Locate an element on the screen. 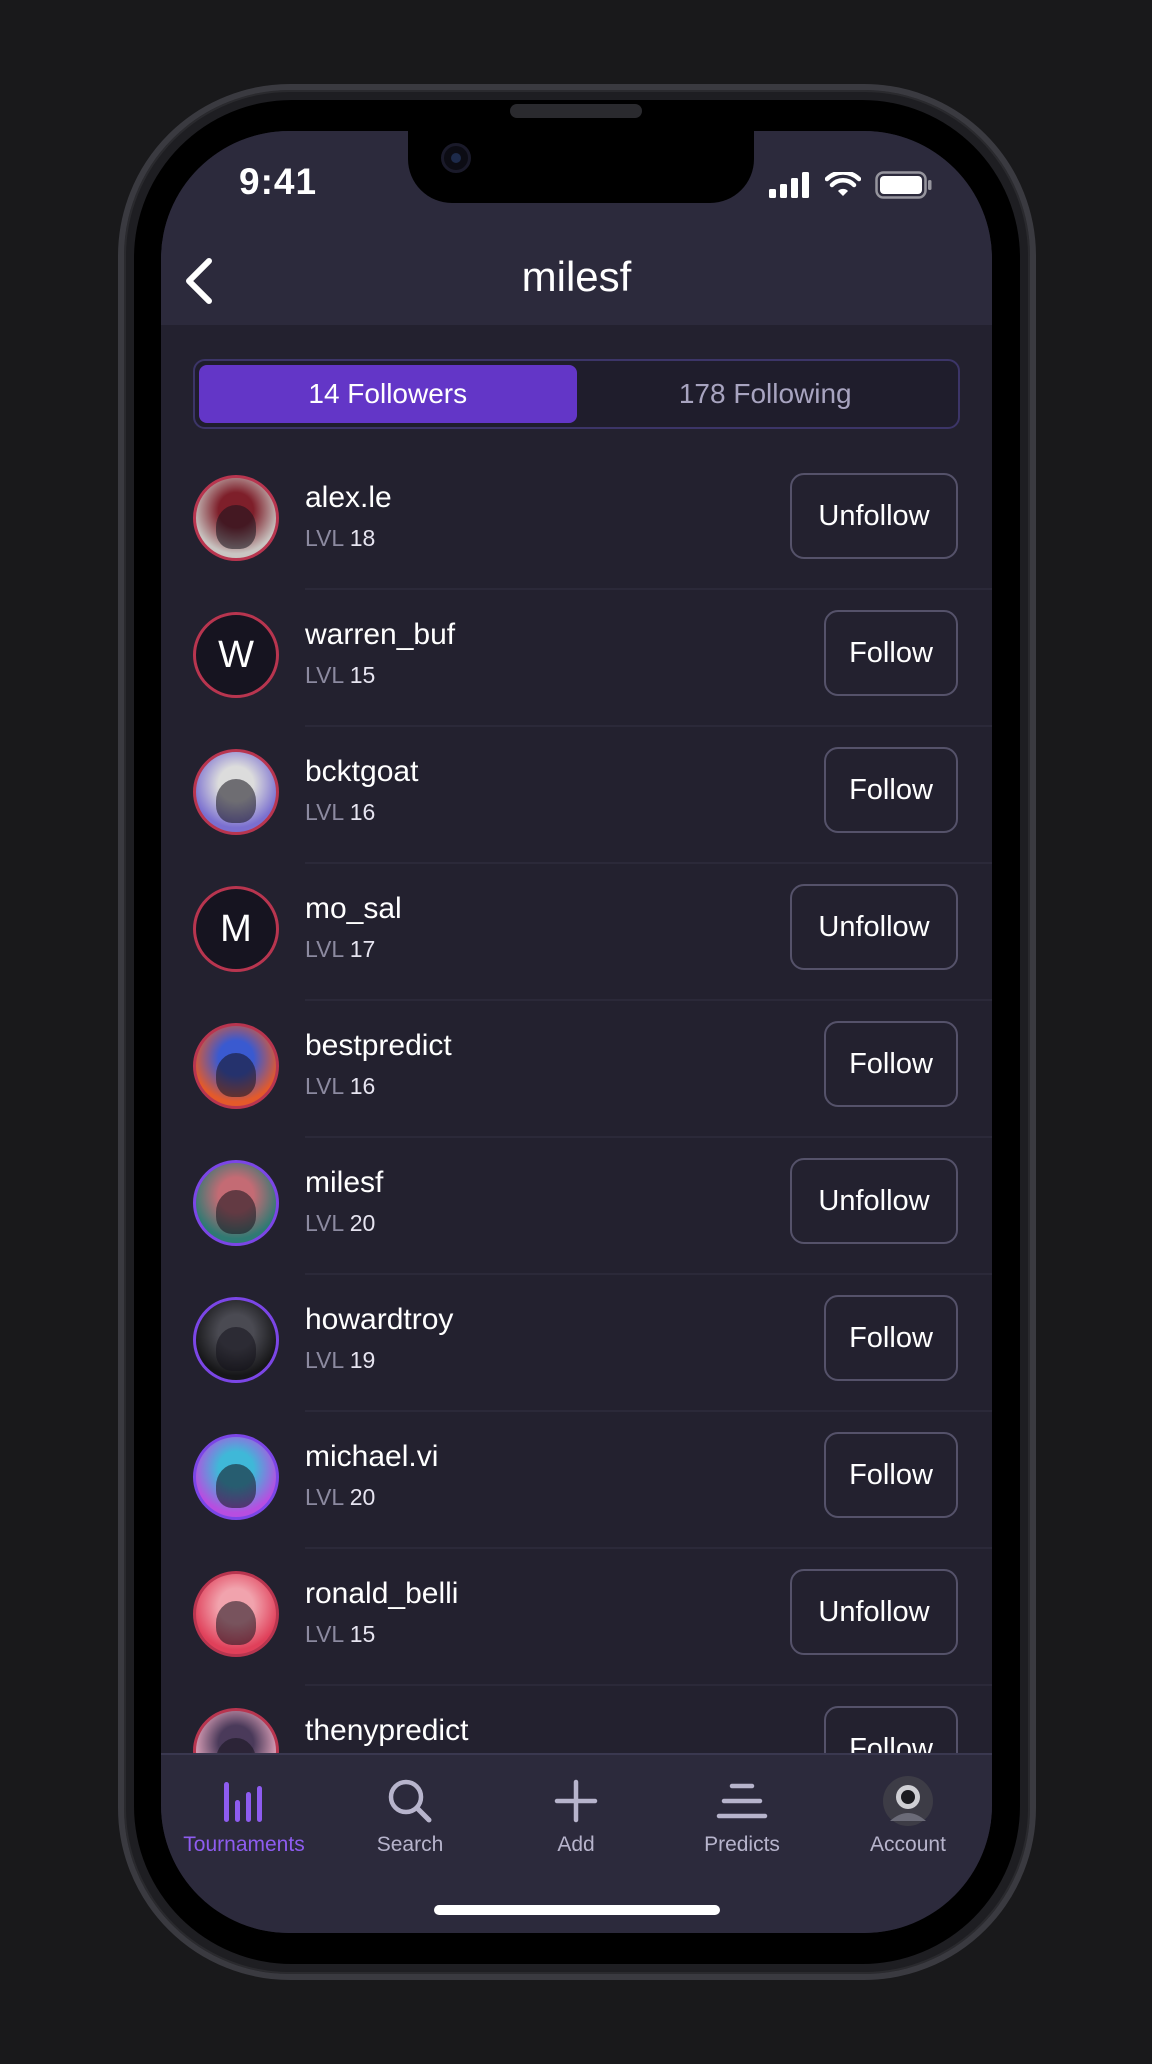 The width and height of the screenshot is (1152, 2064). avatar-initial: M is located at coordinates (236, 928).